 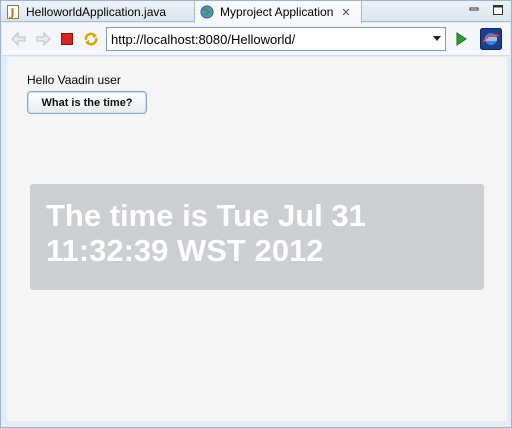 I want to click on tab-helloworld-application: J HelloworldApplication.java, so click(x=97, y=11).